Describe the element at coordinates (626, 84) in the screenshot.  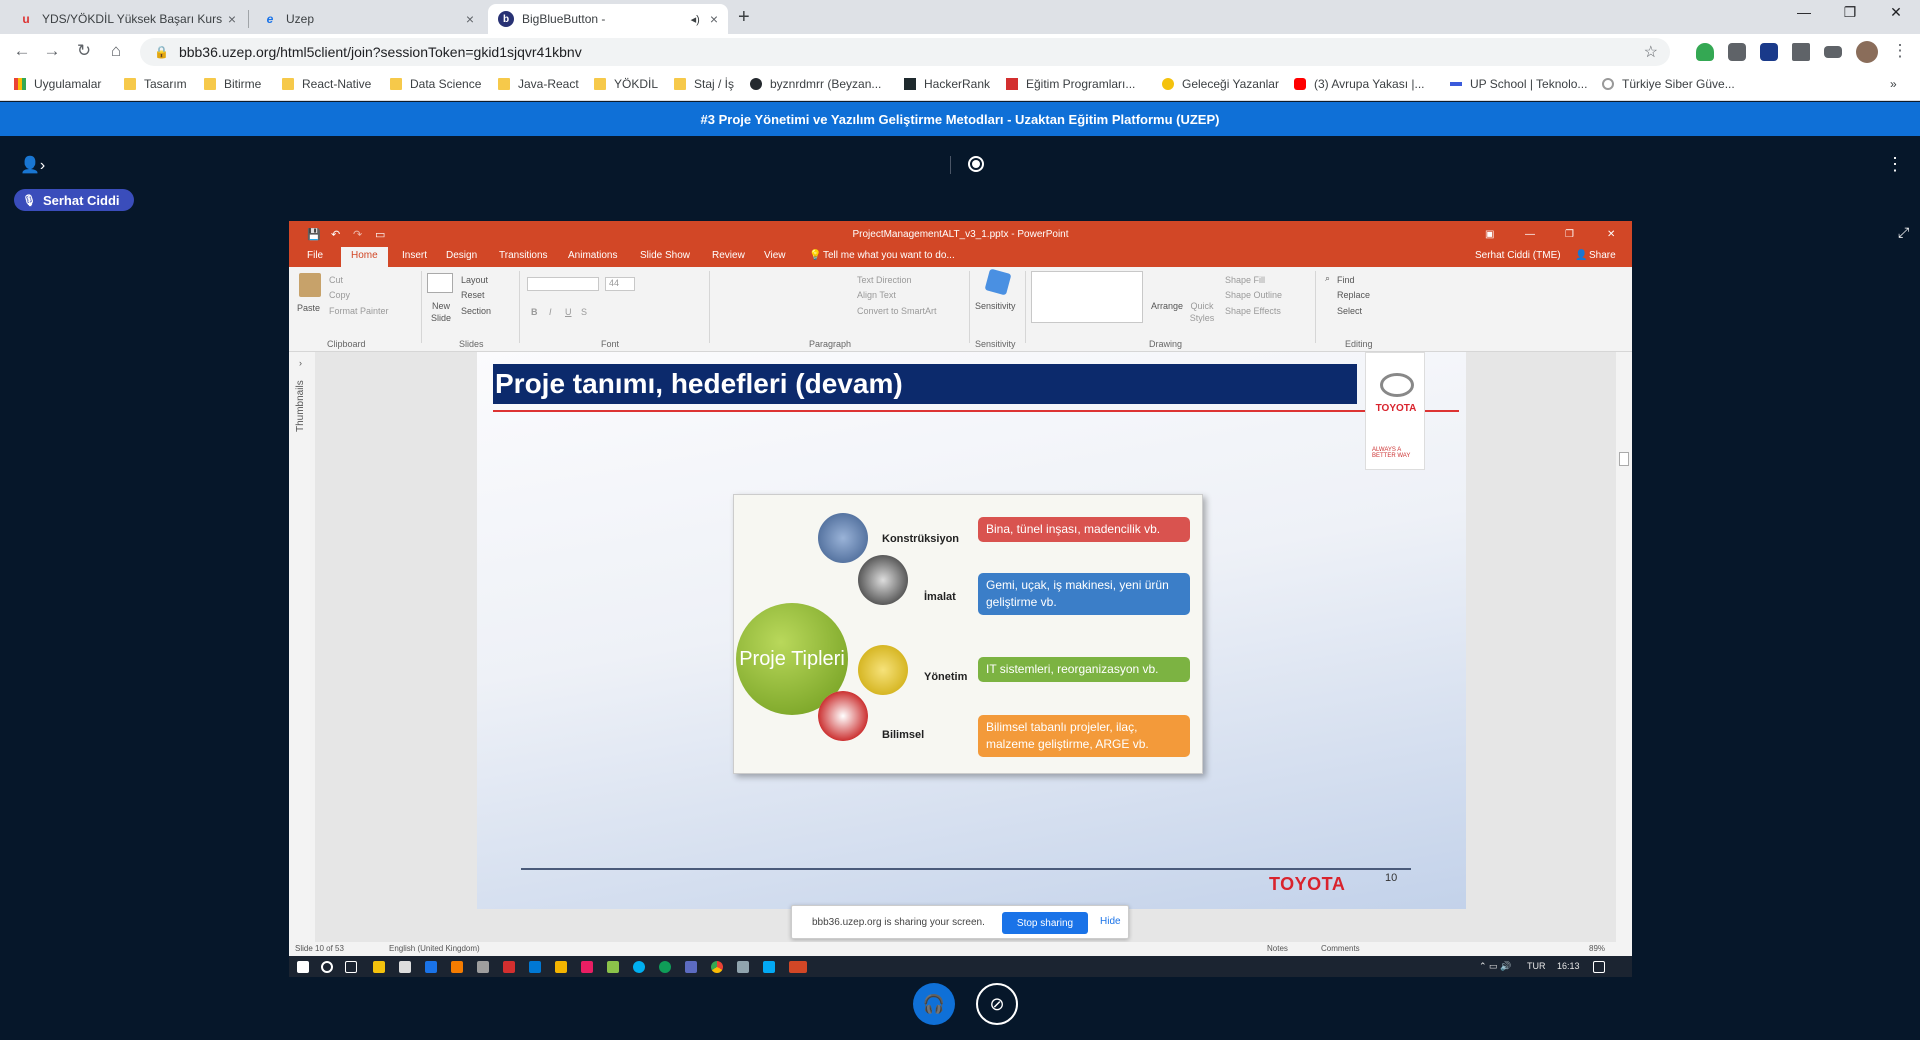
I see `bookmark-folder: YÖKDİL` at that location.